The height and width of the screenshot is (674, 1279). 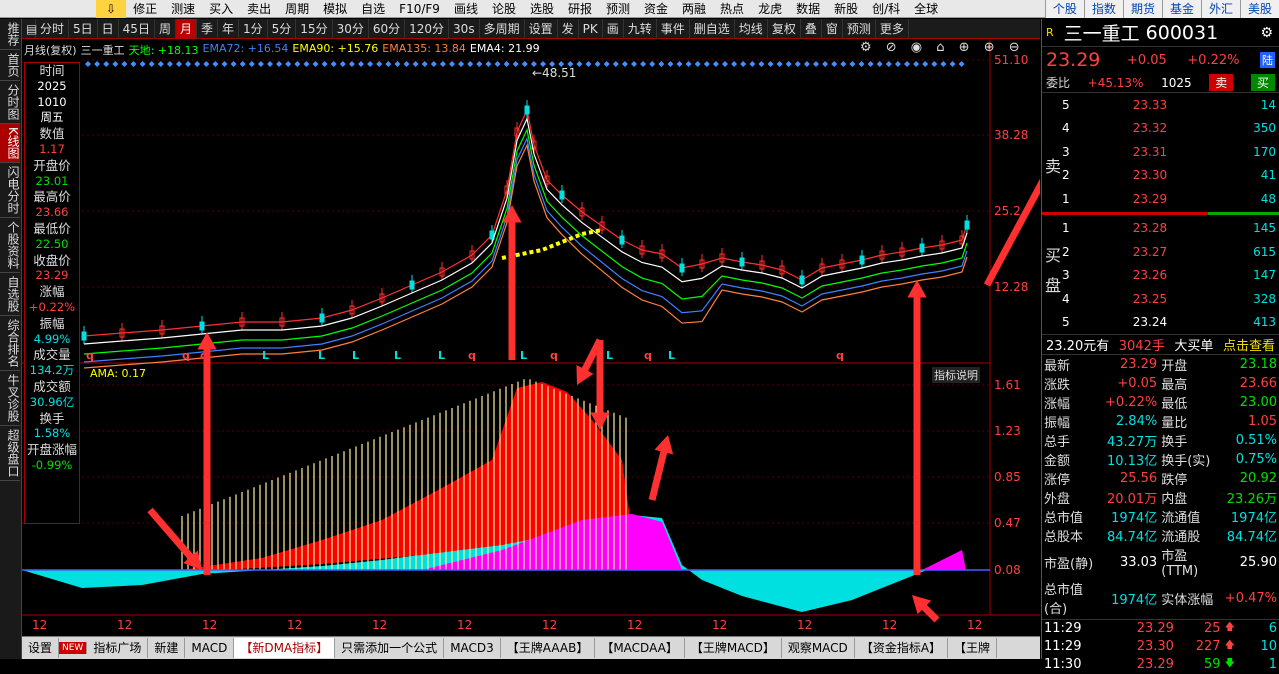 What do you see at coordinates (808, 9) in the screenshot?
I see `top-menu-item: 数据` at bounding box center [808, 9].